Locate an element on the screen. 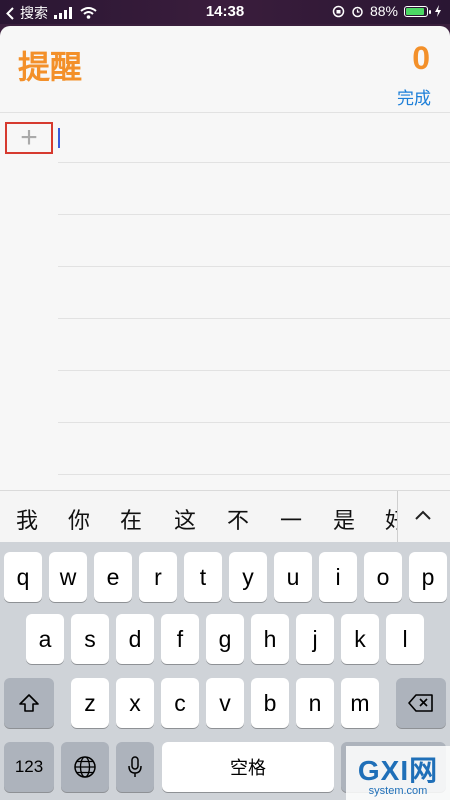  candidate-word: 我 is located at coordinates (27, 519).